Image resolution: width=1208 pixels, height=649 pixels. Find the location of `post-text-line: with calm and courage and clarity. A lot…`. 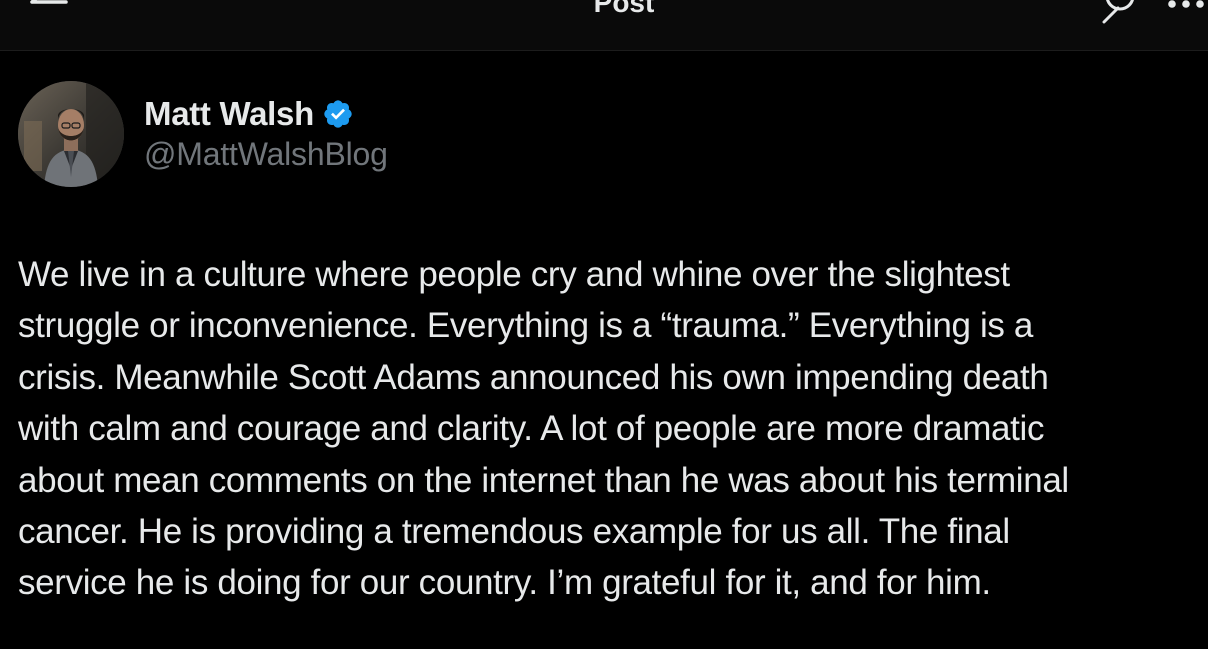

post-text-line: with calm and courage and clarity. A lot… is located at coordinates (531, 429).